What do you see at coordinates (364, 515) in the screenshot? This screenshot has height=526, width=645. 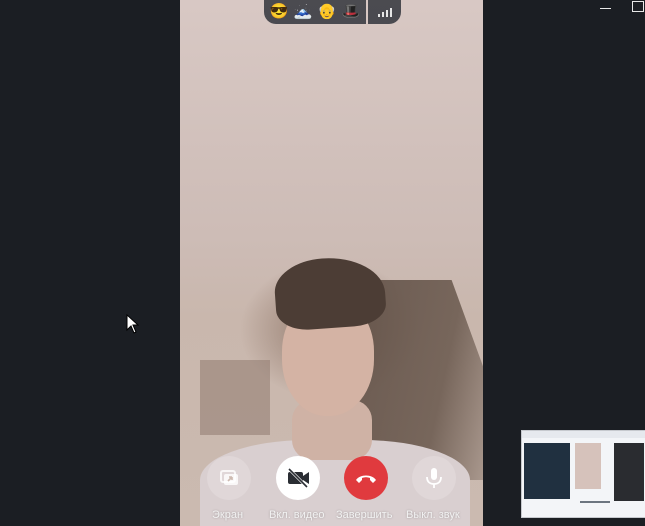 I see `end-call-label: Завершить` at bounding box center [364, 515].